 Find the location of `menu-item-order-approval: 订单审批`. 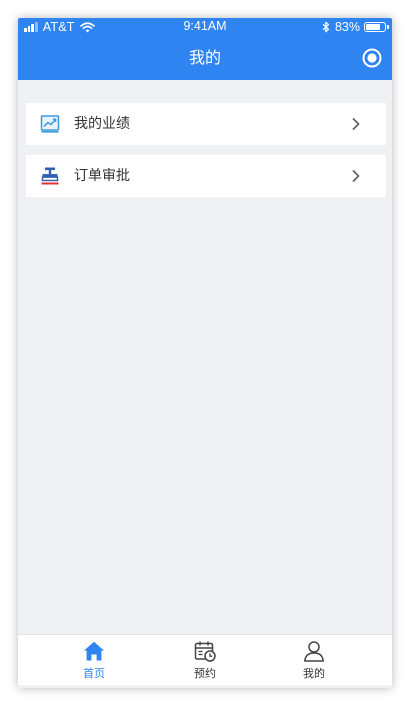

menu-item-order-approval: 订单审批 is located at coordinates (206, 176).